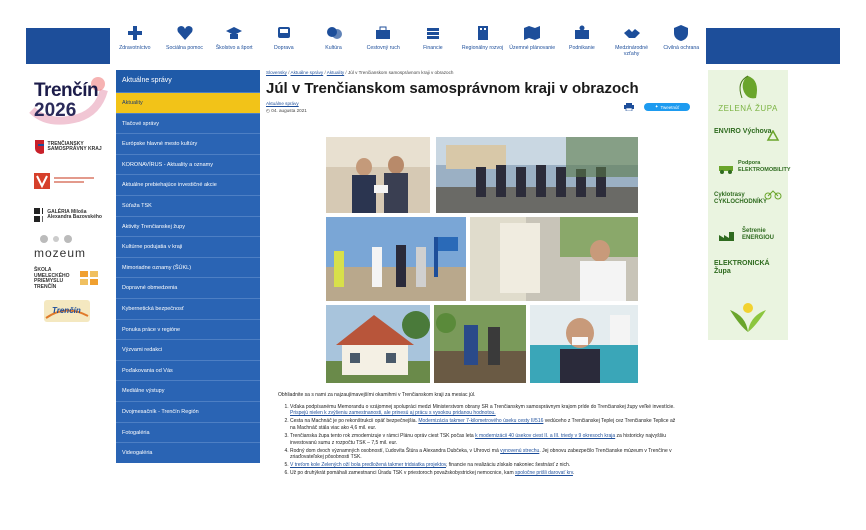  Describe the element at coordinates (582, 48) in the screenshot. I see `nav-item-label: Podnikanie` at that location.